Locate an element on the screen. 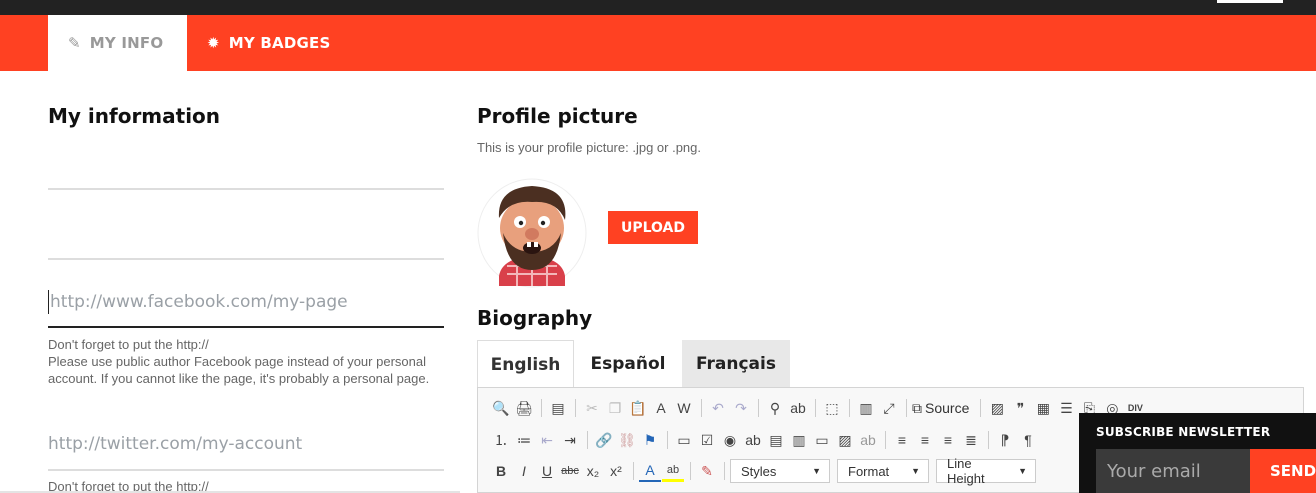  format-dropdown: Format ▼ is located at coordinates (883, 471).